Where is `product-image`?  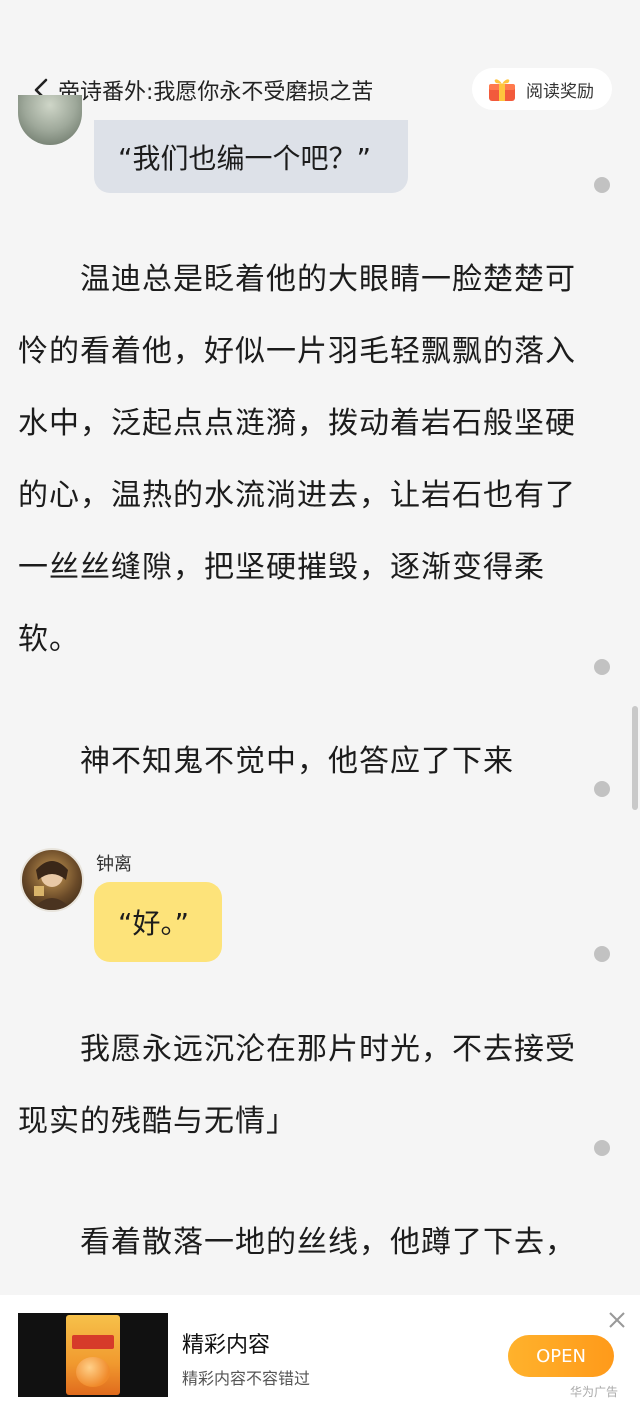 product-image is located at coordinates (93, 1355).